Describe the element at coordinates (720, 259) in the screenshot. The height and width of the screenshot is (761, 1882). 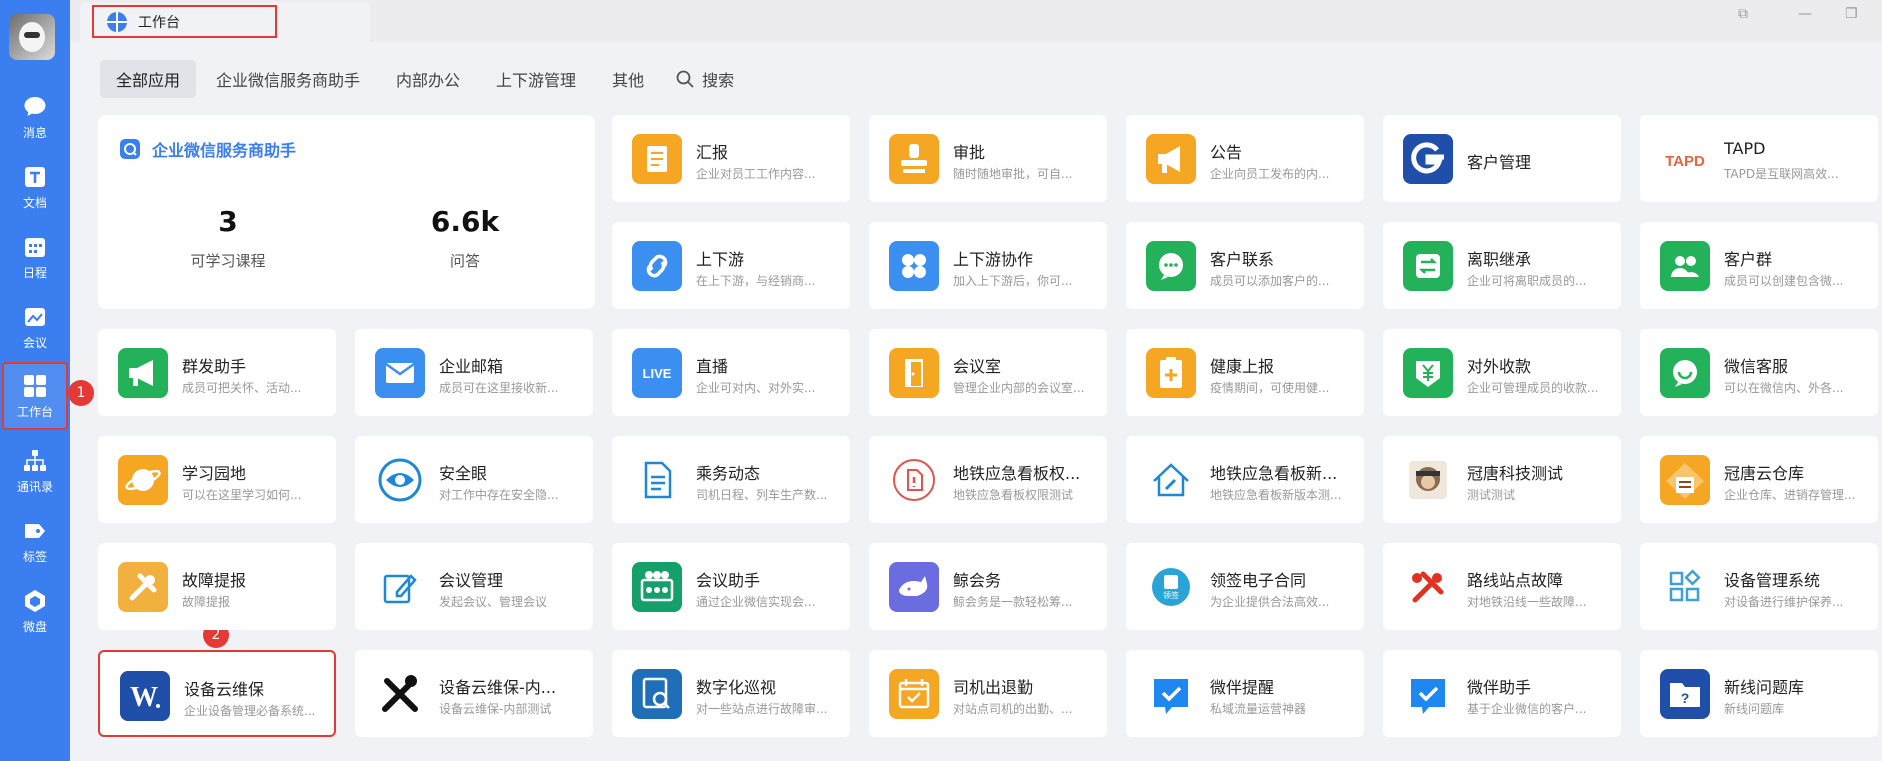
I see `app-name: 上下游` at that location.